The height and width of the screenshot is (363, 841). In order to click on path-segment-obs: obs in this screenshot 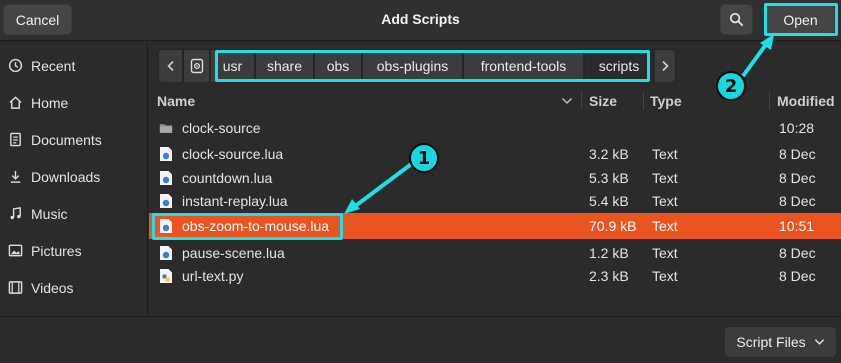, I will do `click(338, 66)`.